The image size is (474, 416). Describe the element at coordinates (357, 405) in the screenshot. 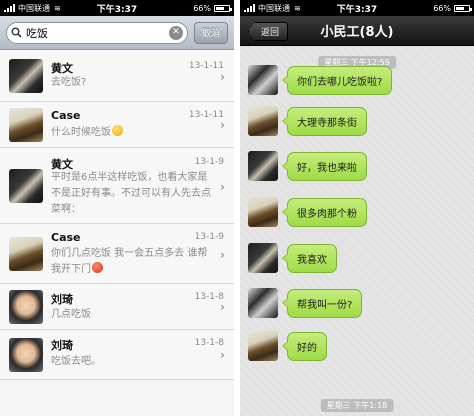

I see `chat-timestamp: 星期三 下午1:18` at that location.